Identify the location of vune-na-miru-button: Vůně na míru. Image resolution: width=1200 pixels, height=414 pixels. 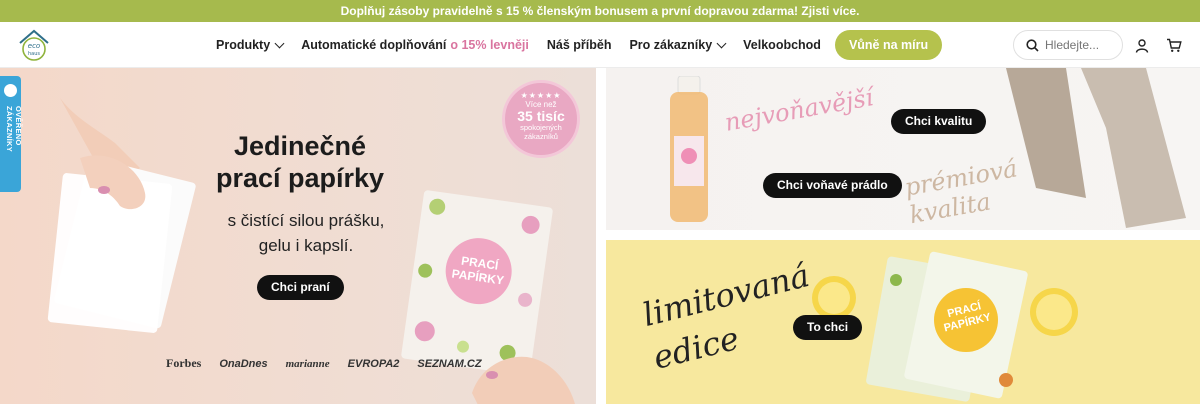
(888, 45).